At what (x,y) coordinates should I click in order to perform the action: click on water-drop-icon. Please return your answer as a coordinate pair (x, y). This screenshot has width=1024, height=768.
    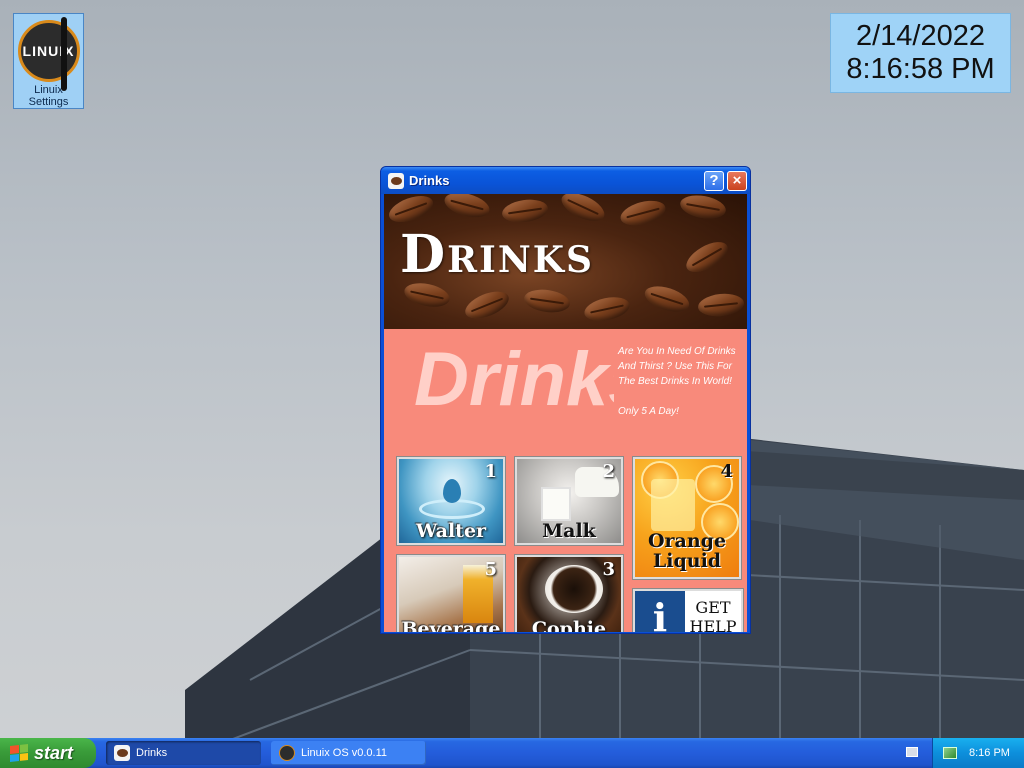
    Looking at the image, I should click on (452, 491).